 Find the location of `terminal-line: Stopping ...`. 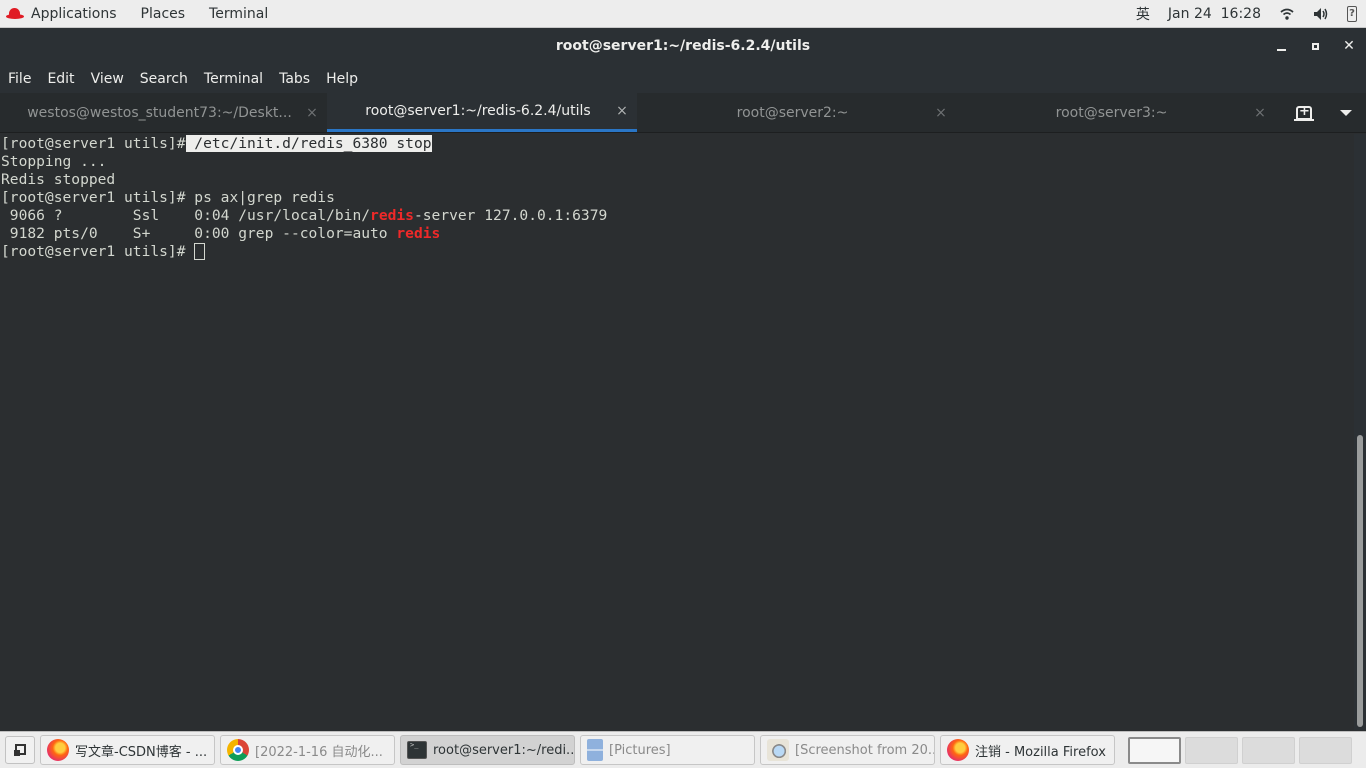

terminal-line: Stopping ... is located at coordinates (54, 161).